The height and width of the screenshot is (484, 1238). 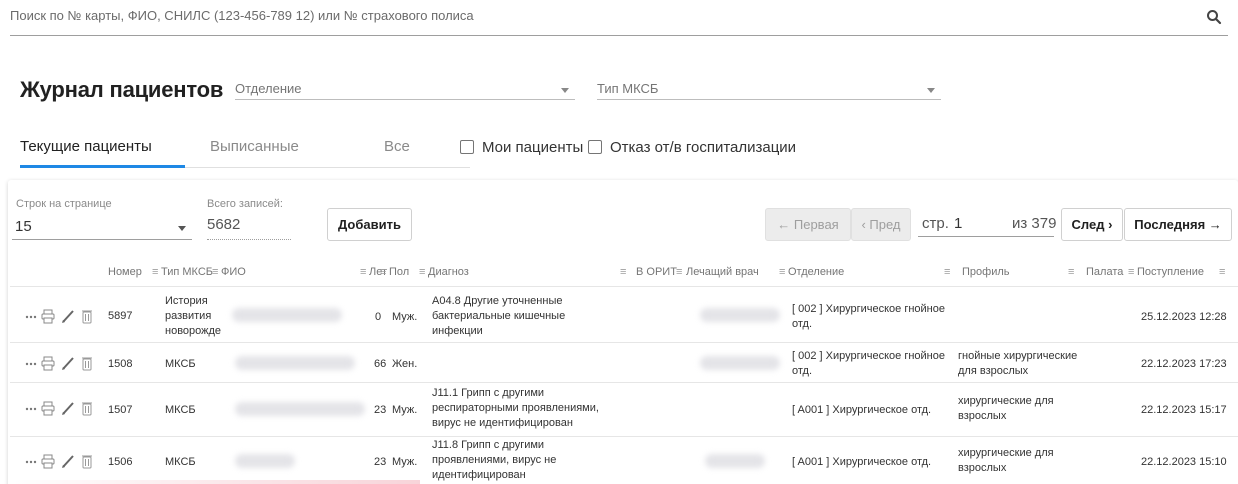 What do you see at coordinates (881, 224) in the screenshot?
I see `prev-page-button: ‹ Пред` at bounding box center [881, 224].